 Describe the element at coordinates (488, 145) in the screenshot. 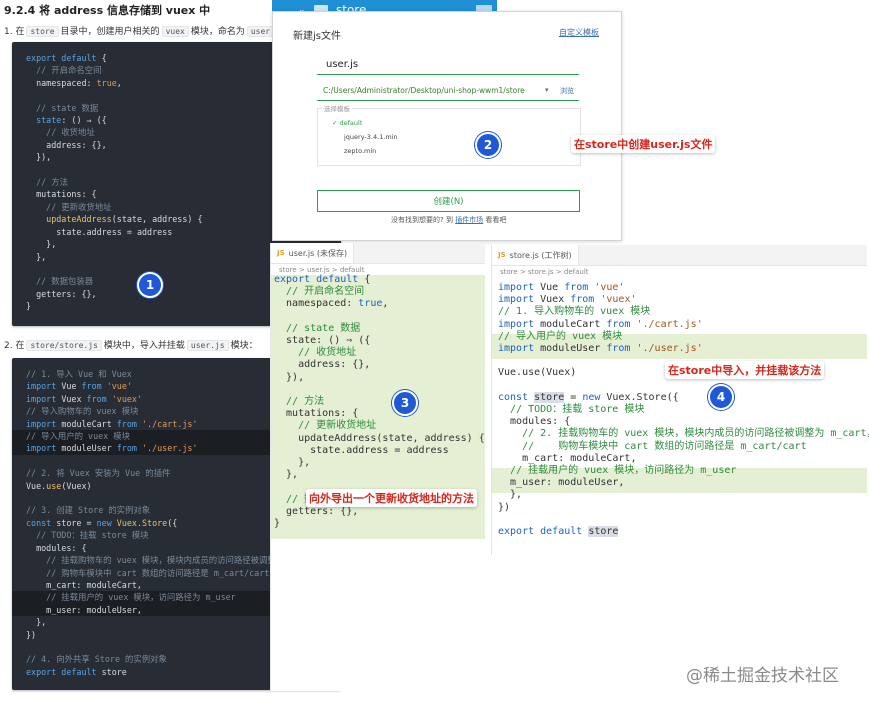

I see `step-badge-2: 2` at that location.